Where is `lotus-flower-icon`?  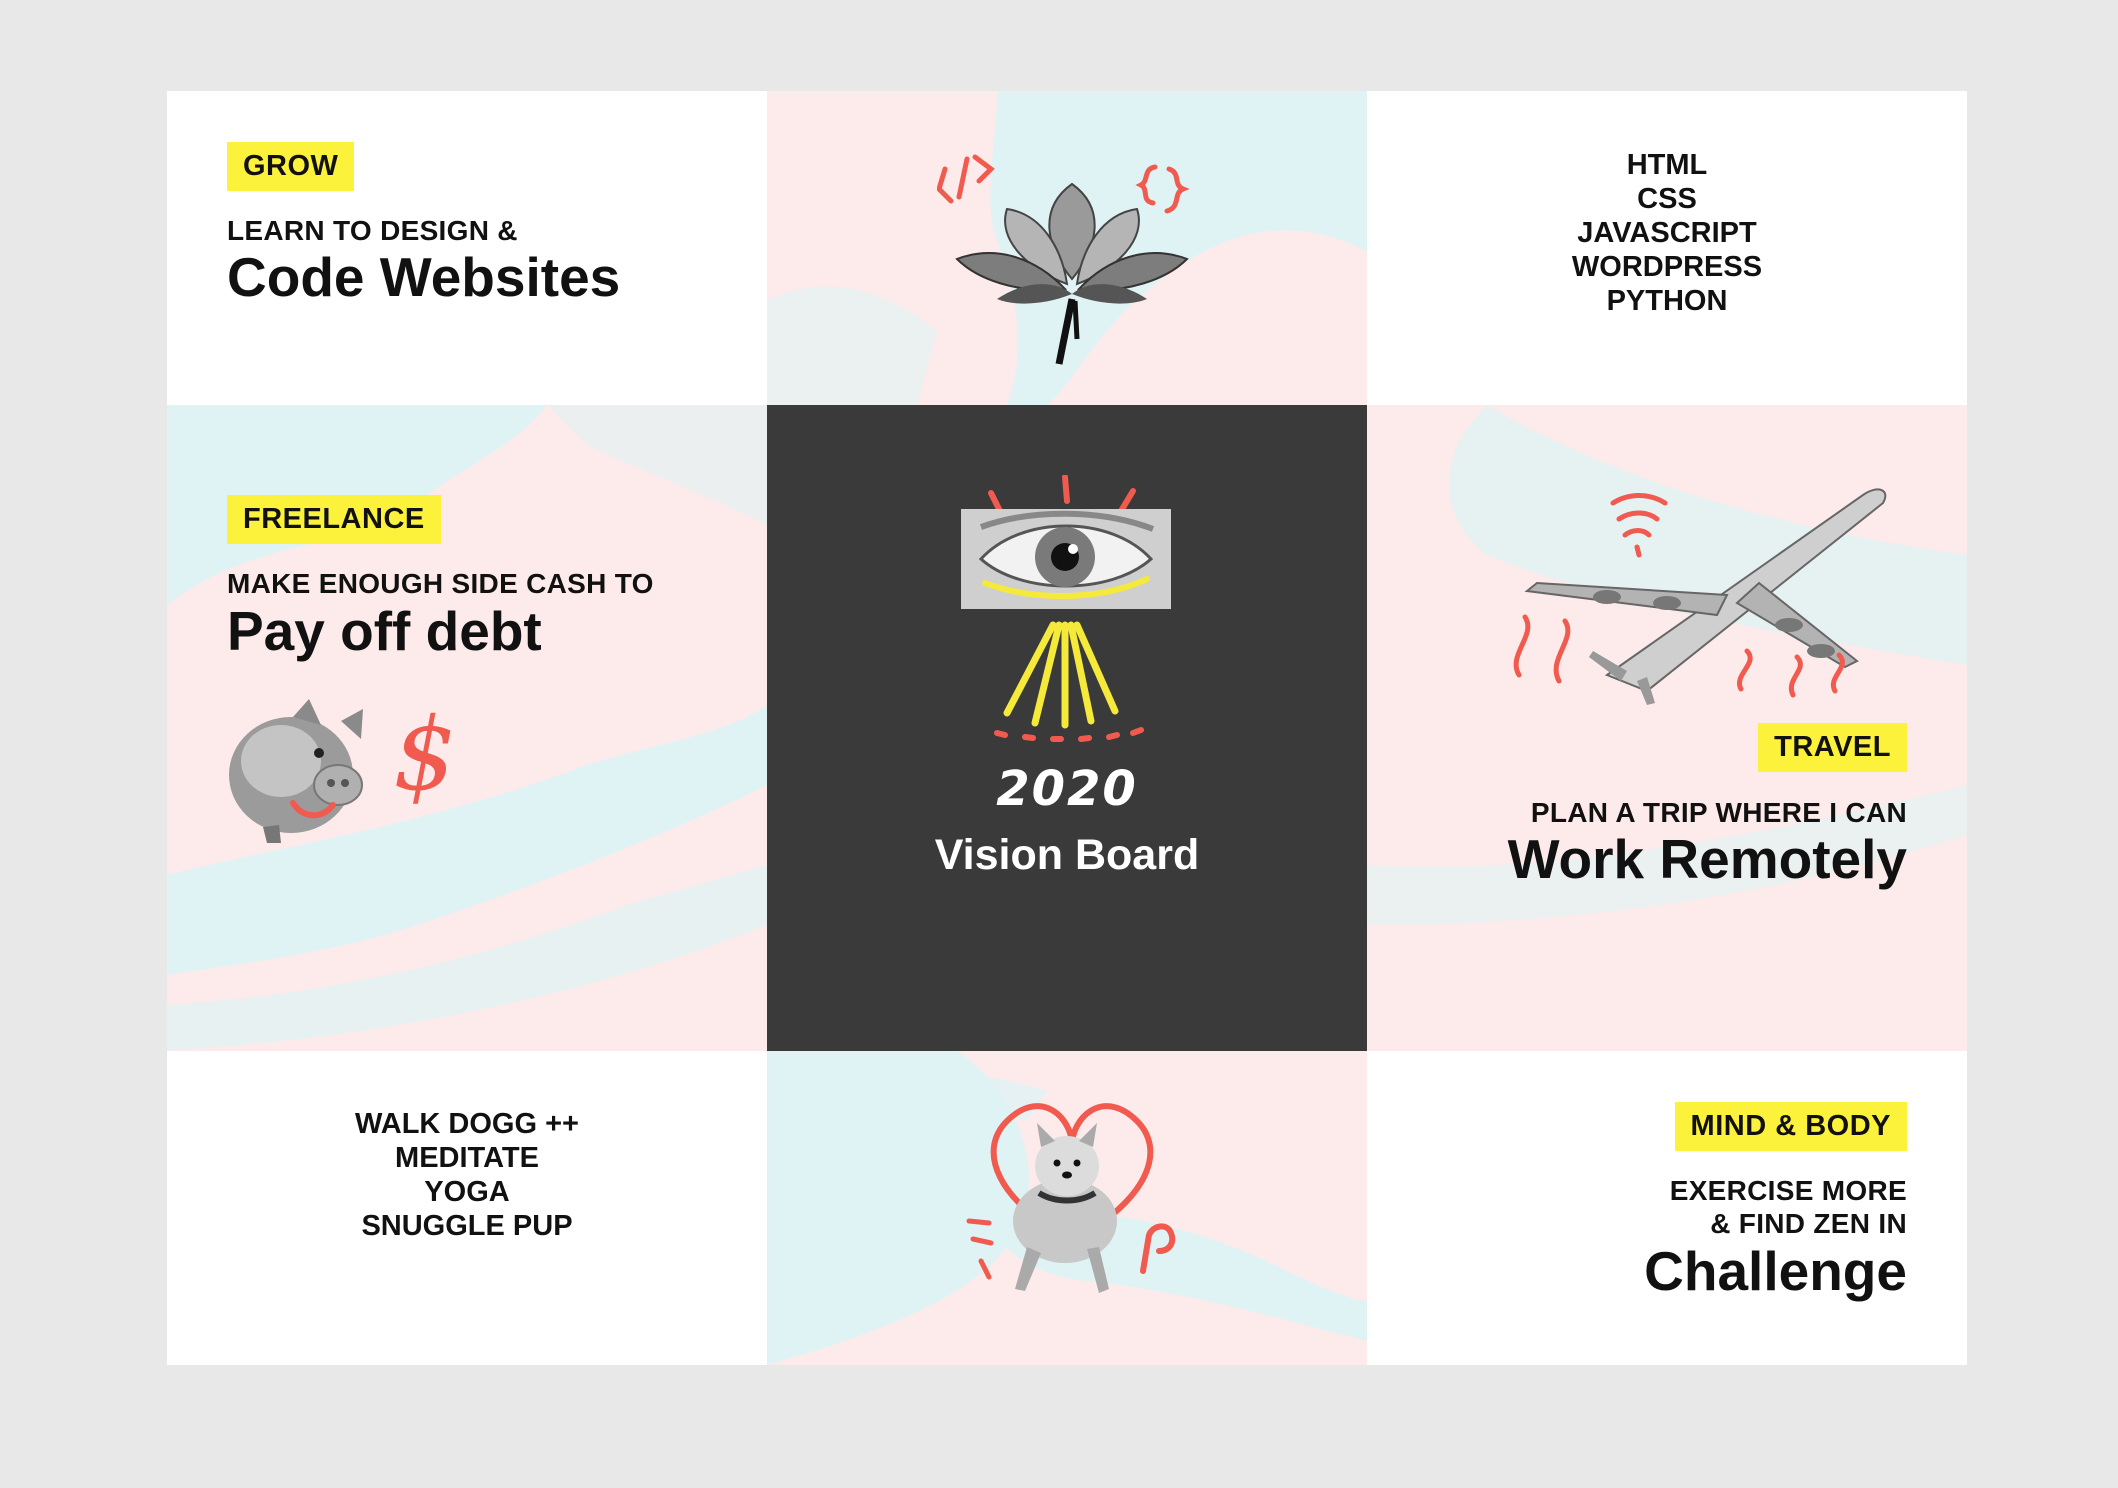
lotus-flower-icon is located at coordinates (1063, 259).